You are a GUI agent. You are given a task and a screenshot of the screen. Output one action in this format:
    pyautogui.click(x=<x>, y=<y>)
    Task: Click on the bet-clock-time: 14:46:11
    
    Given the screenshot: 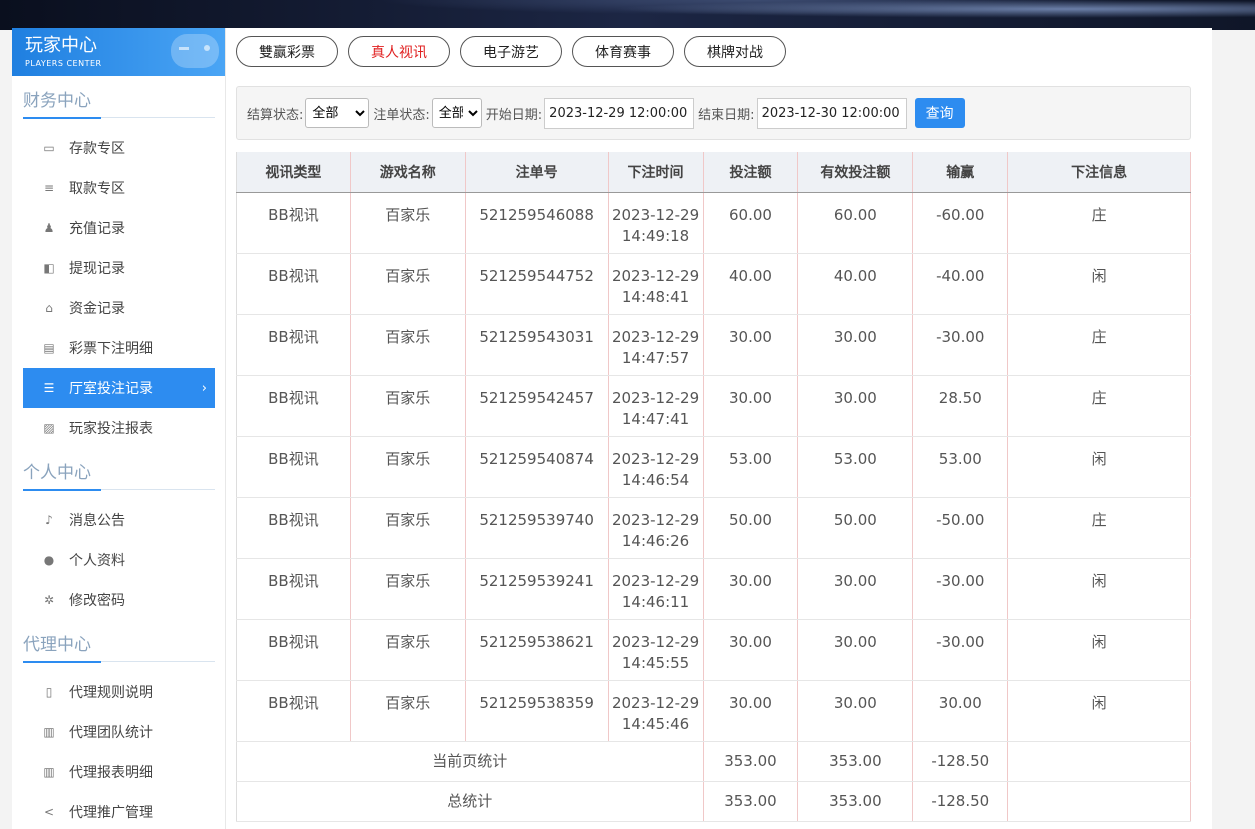 What is the action you would take?
    pyautogui.click(x=655, y=601)
    